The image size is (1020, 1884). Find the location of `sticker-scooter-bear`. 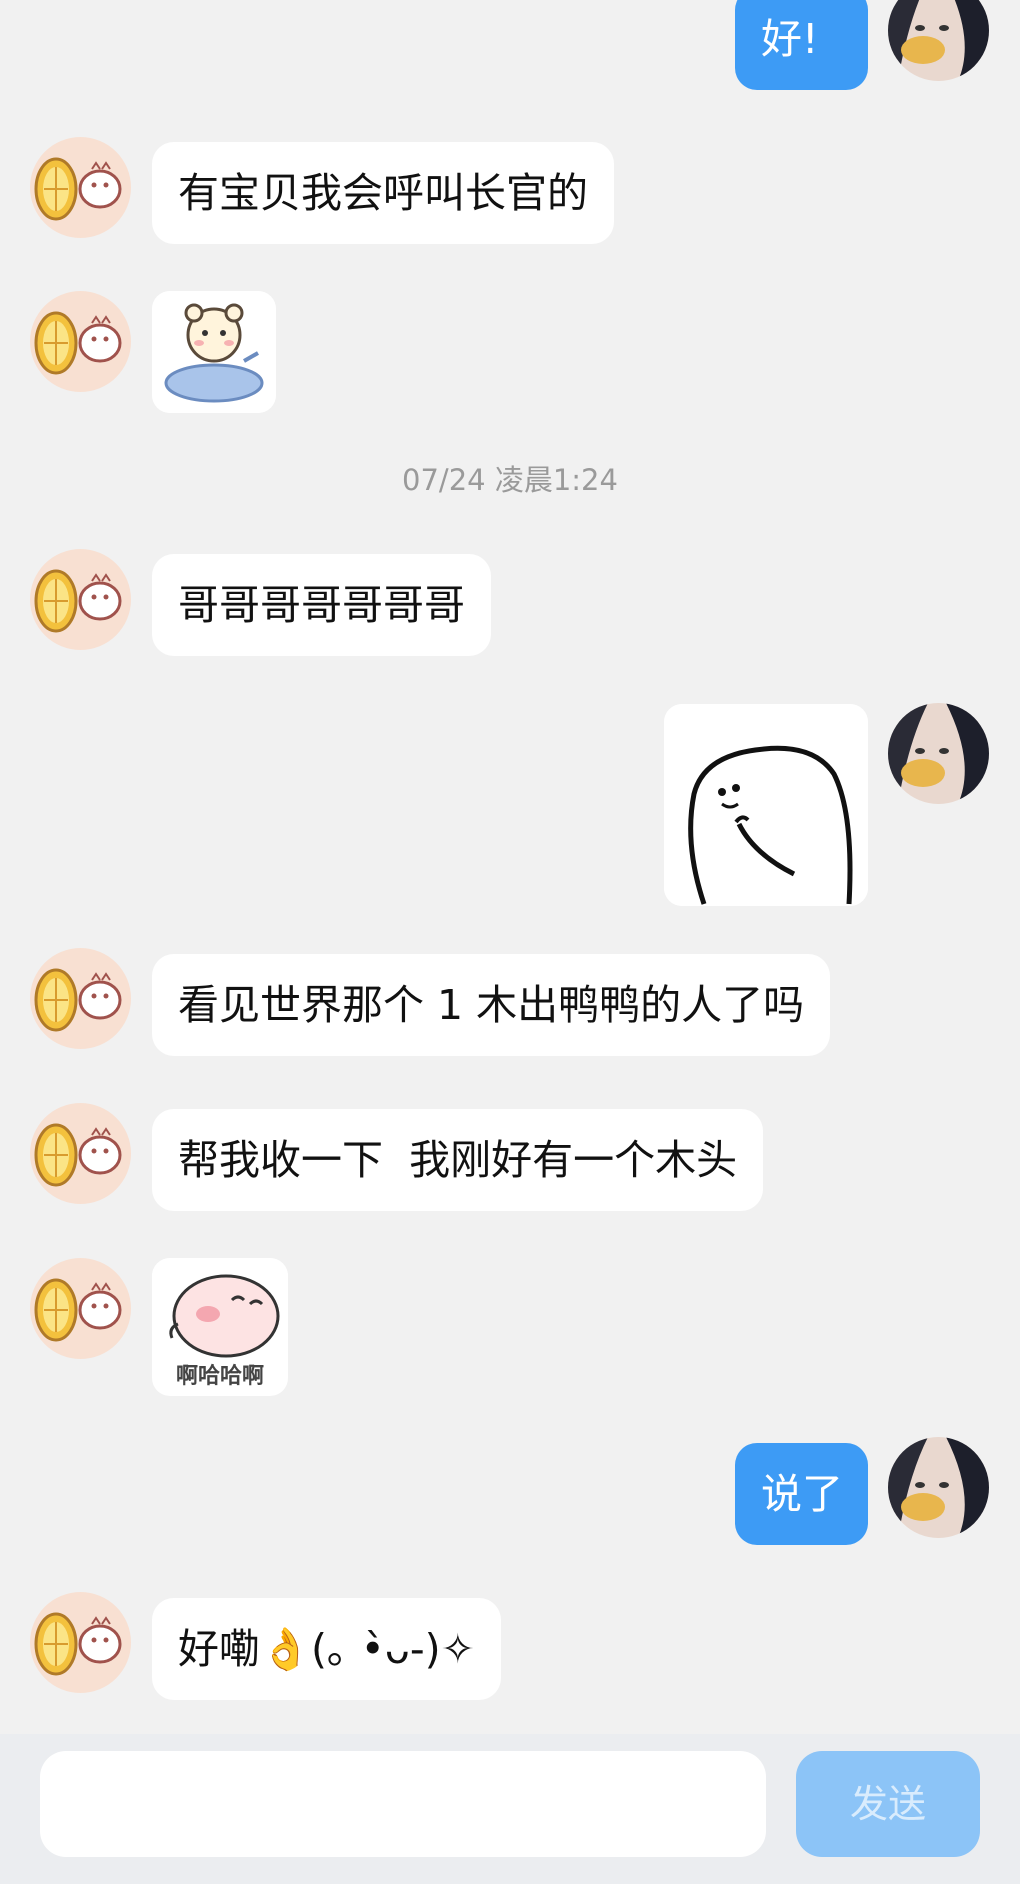

sticker-scooter-bear is located at coordinates (214, 352).